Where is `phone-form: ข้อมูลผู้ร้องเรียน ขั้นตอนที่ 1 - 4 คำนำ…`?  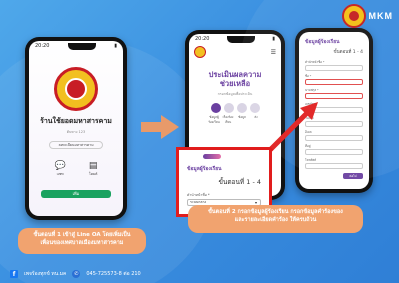
phone-form: ข้อมูลผู้ร้องเรียน ขั้นตอนที่ 1 - 4 คำนำ… is located at coordinates (334, 110).